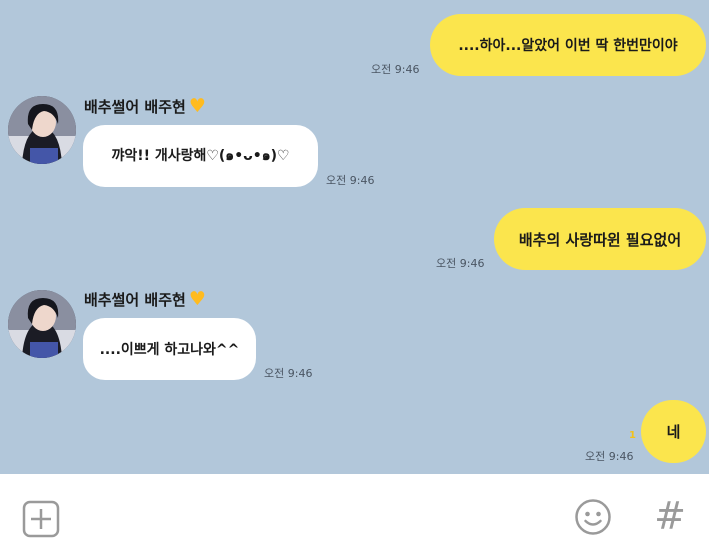 The image size is (709, 539). I want to click on their-message-bubble: ....이쁘게 하고나와^^, so click(169, 349).